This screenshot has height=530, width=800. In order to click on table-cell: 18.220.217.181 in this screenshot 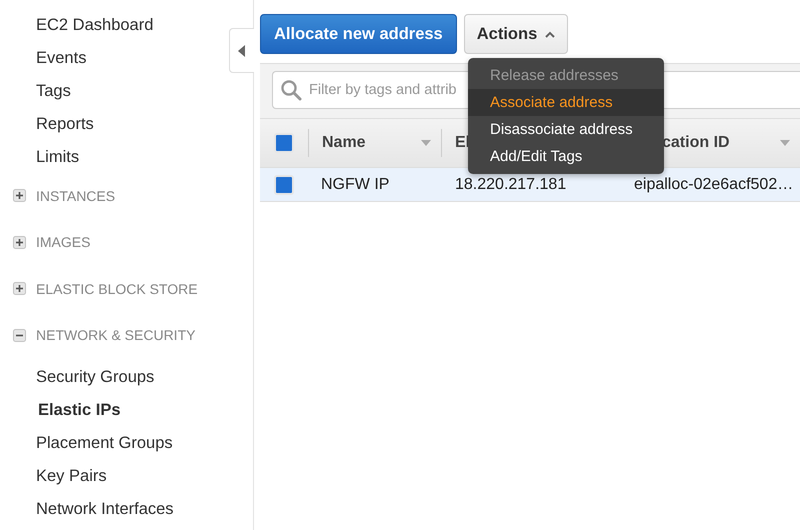, I will do `click(510, 184)`.